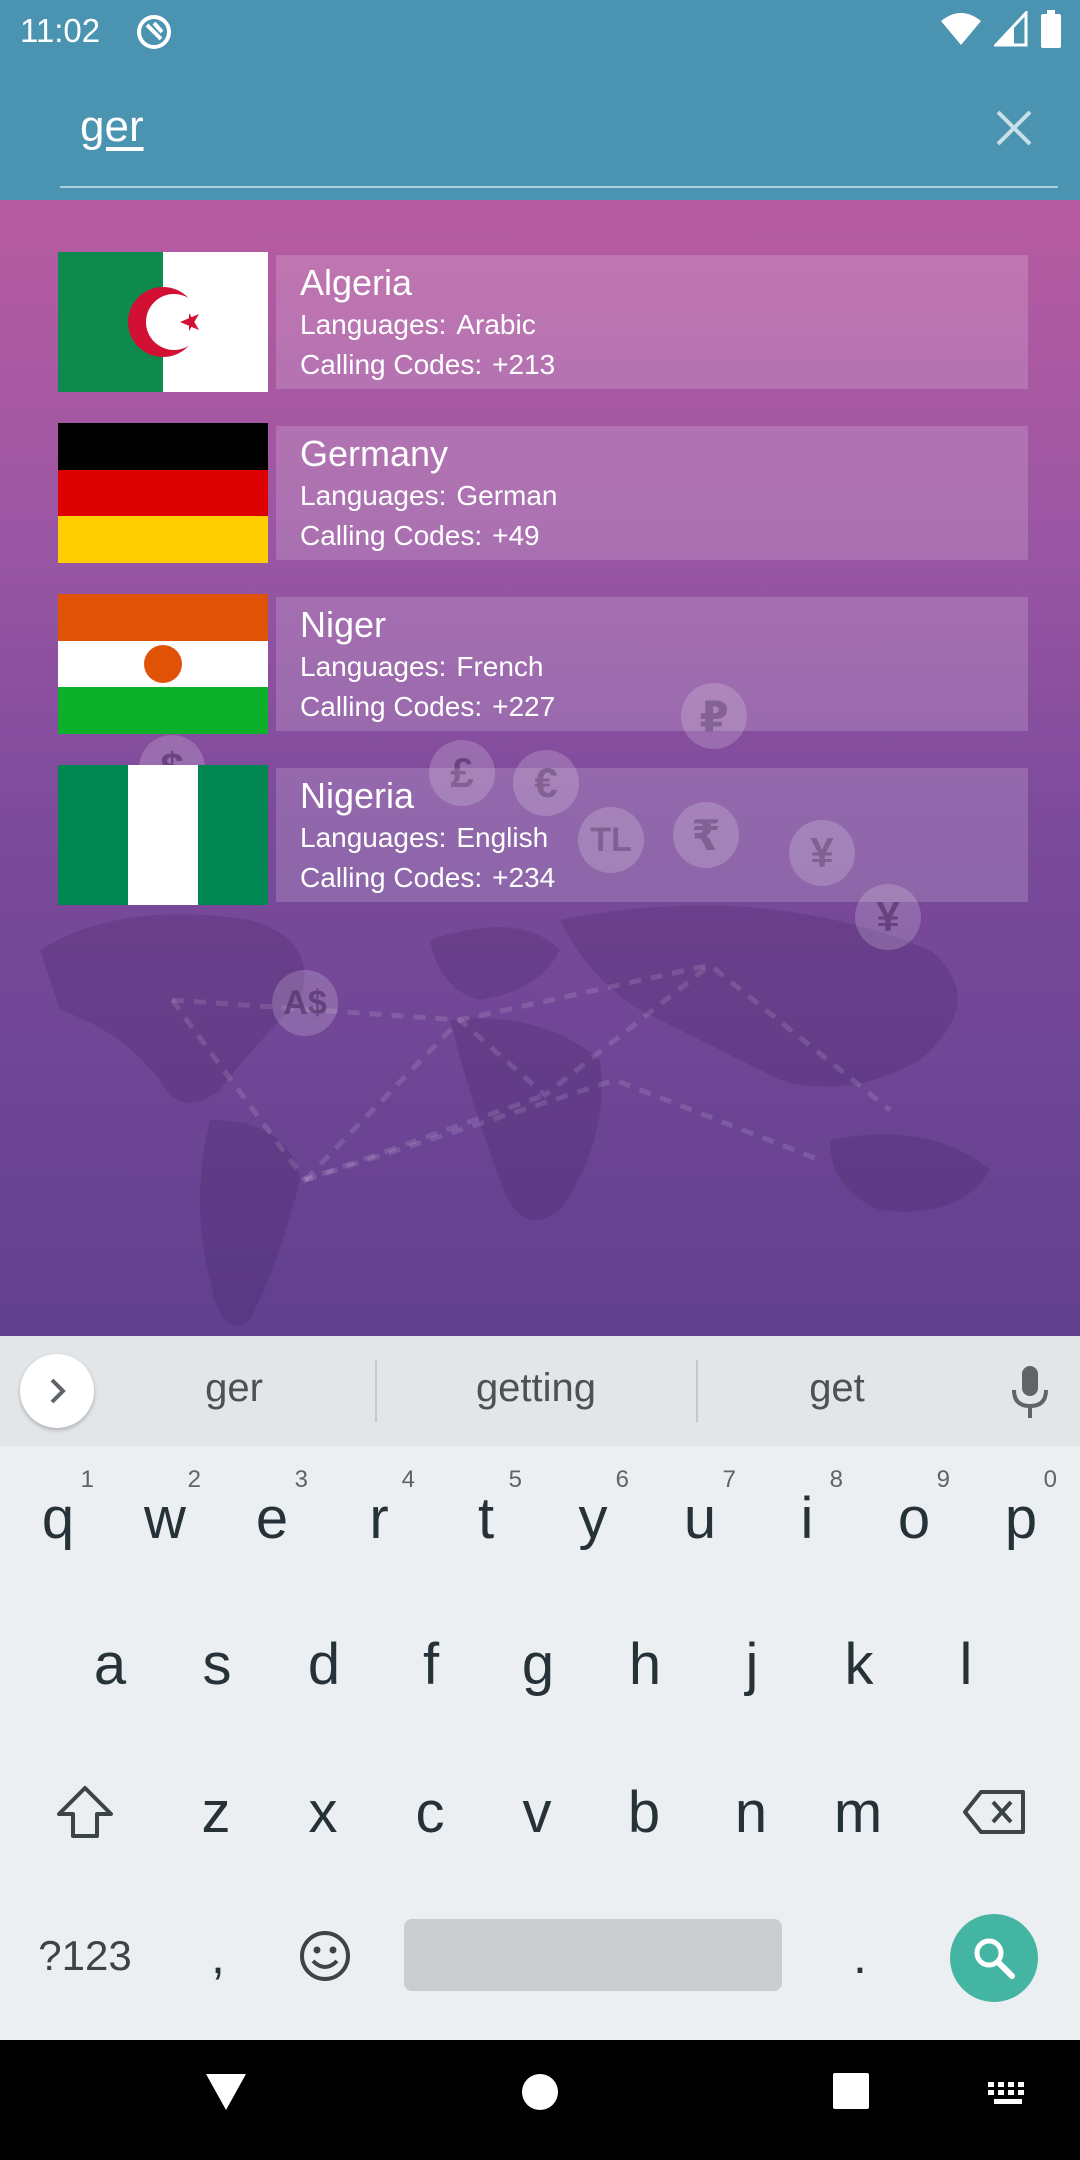 Image resolution: width=1080 pixels, height=2160 pixels. What do you see at coordinates (1050, 1479) in the screenshot?
I see `key-hint: 0` at bounding box center [1050, 1479].